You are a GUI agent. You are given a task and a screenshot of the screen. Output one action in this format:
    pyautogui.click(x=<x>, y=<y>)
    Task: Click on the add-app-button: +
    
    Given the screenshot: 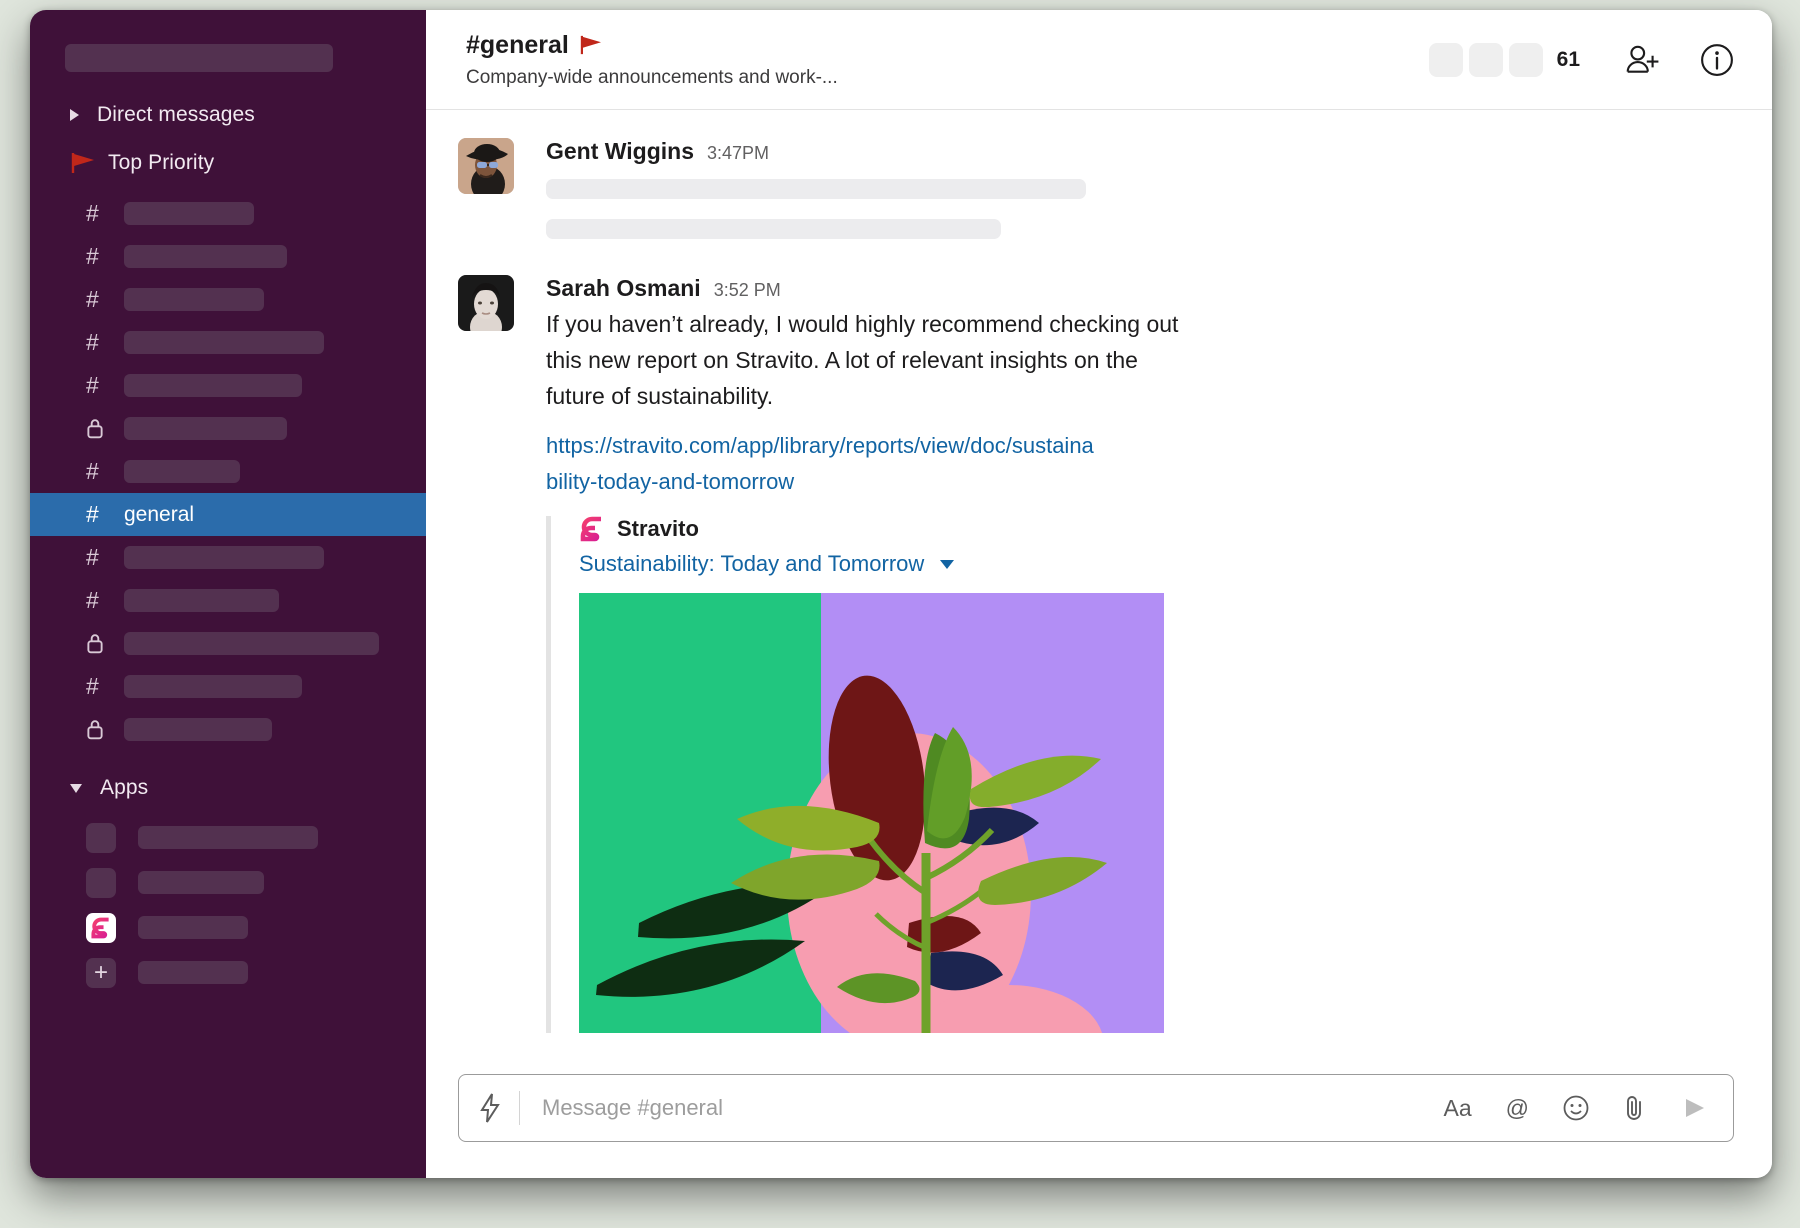 What is the action you would take?
    pyautogui.click(x=228, y=972)
    